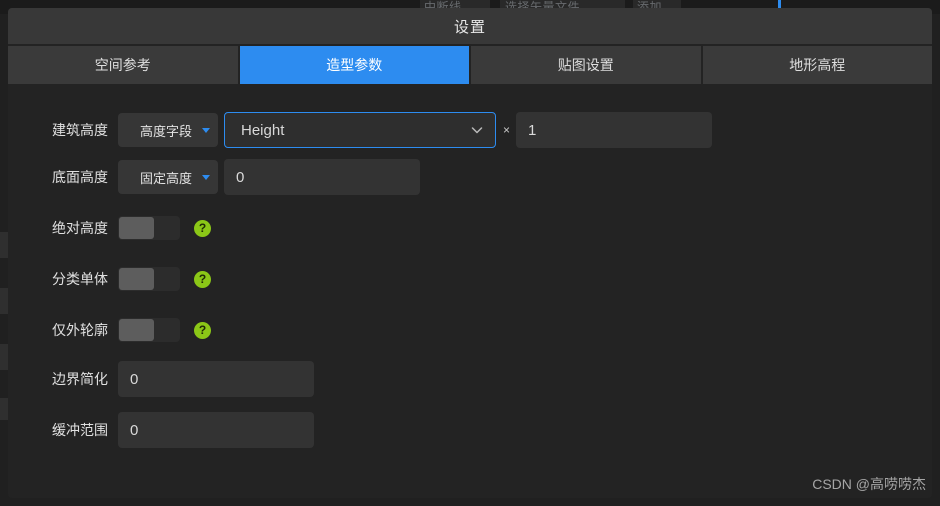 The image size is (940, 506). What do you see at coordinates (470, 430) in the screenshot?
I see `row-buffer-range: 缓冲范围 0` at bounding box center [470, 430].